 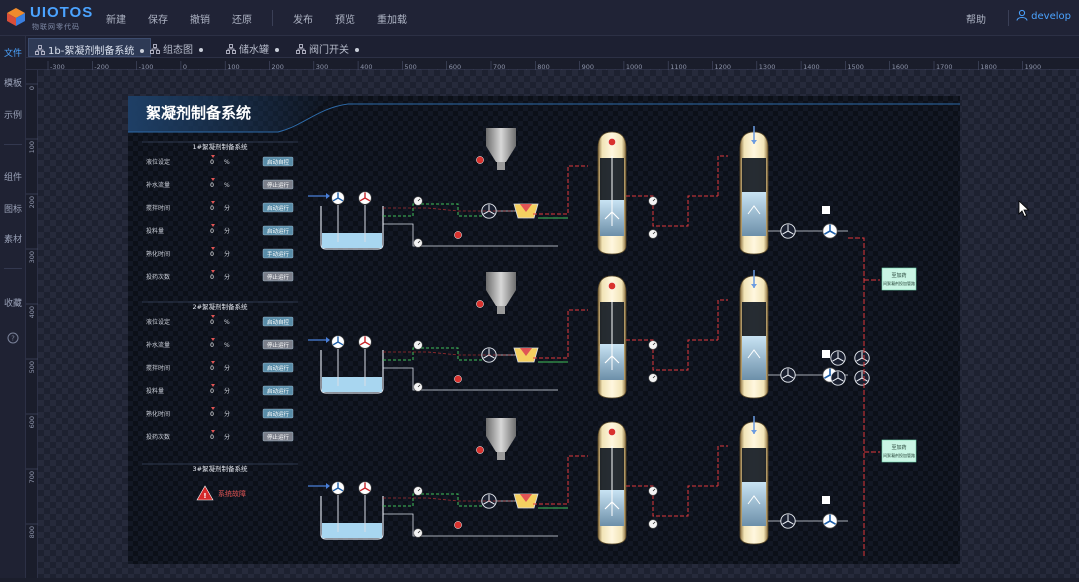 I want to click on logo-text: UIOTOS, so click(x=62, y=12).